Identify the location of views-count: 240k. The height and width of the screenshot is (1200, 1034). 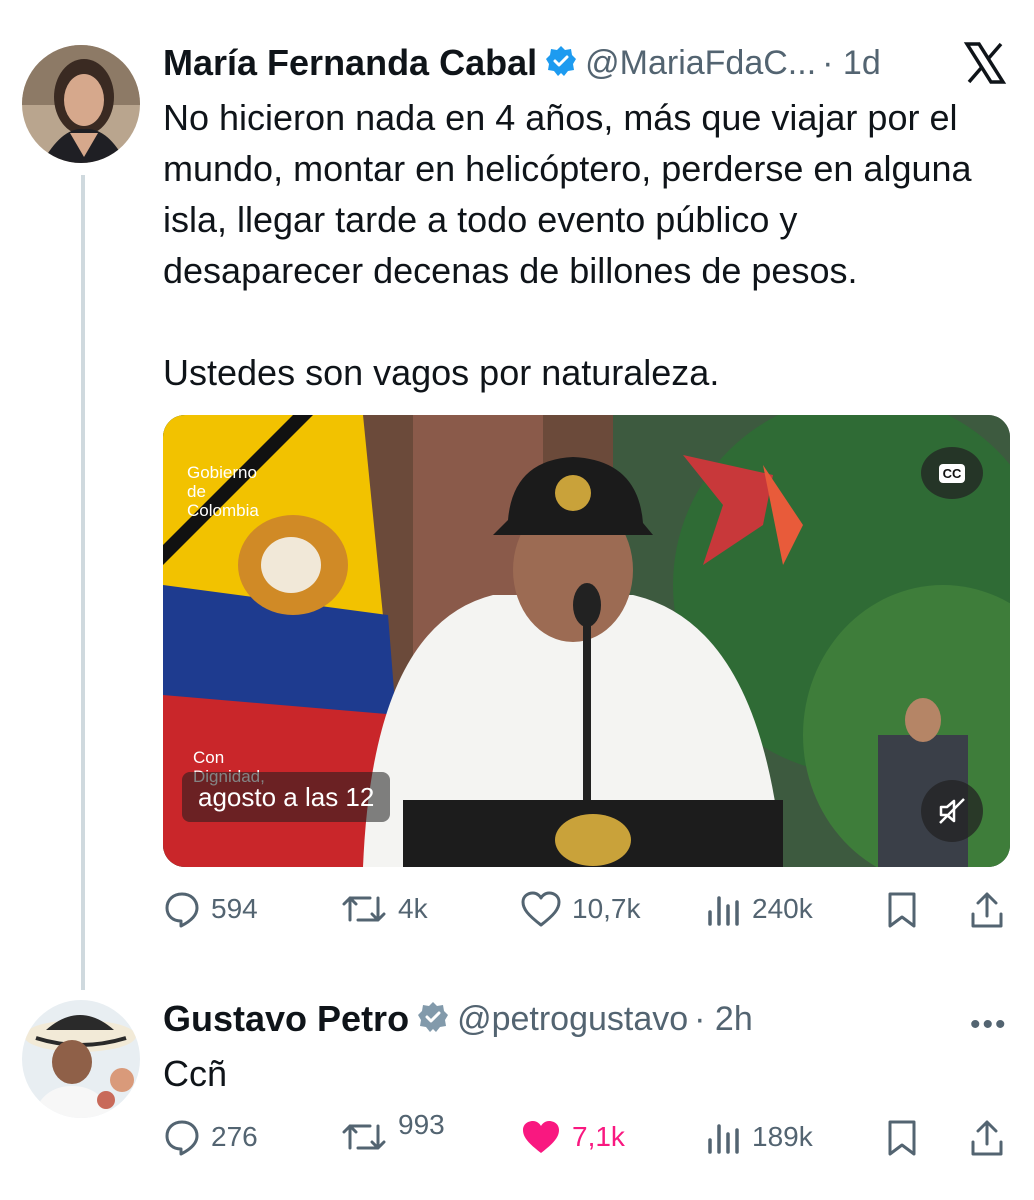
(782, 908).